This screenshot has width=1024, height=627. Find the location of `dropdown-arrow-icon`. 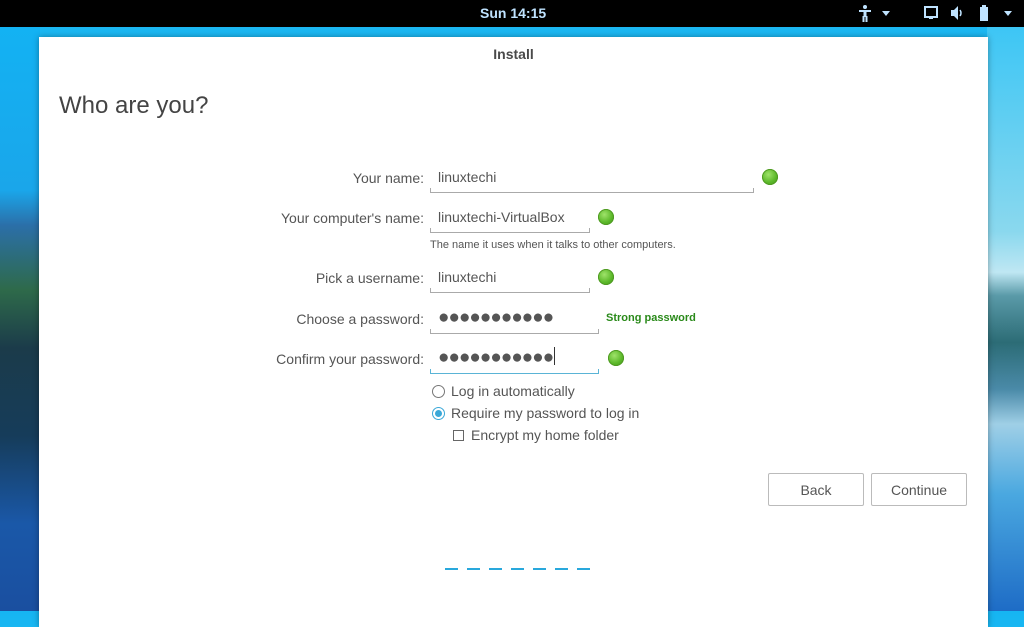

dropdown-arrow-icon is located at coordinates (886, 13).